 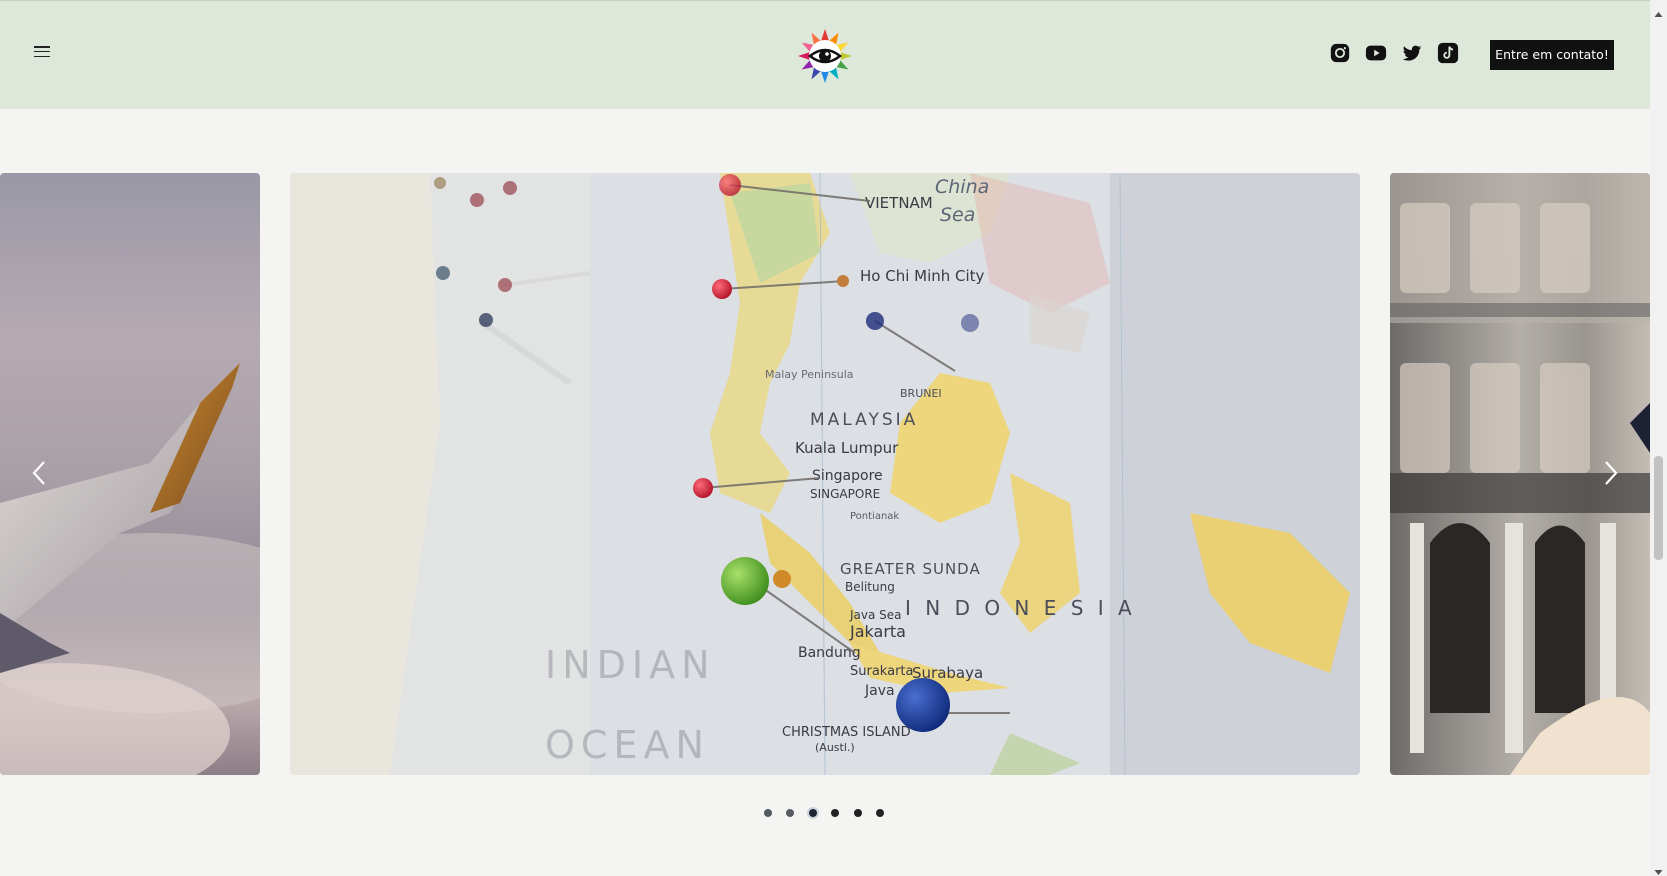 I want to click on map-label-java-sea: Java Sea, so click(x=875, y=615).